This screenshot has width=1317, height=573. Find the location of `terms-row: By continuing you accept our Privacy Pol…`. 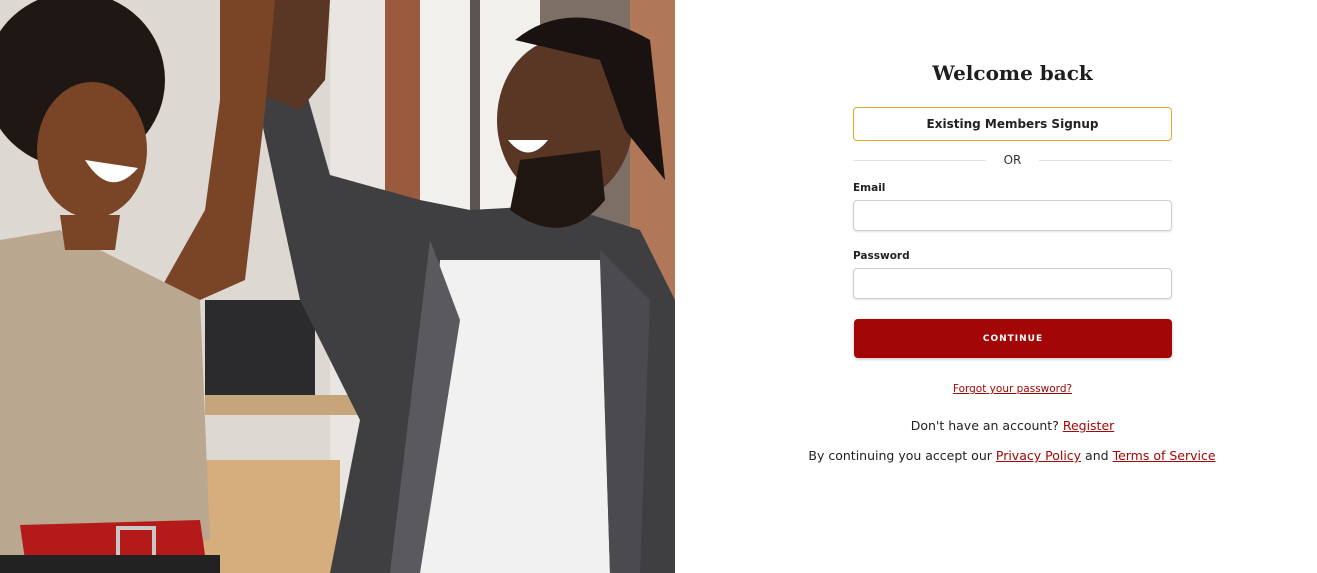

terms-row: By continuing you accept our Privacy Pol… is located at coordinates (1012, 456).